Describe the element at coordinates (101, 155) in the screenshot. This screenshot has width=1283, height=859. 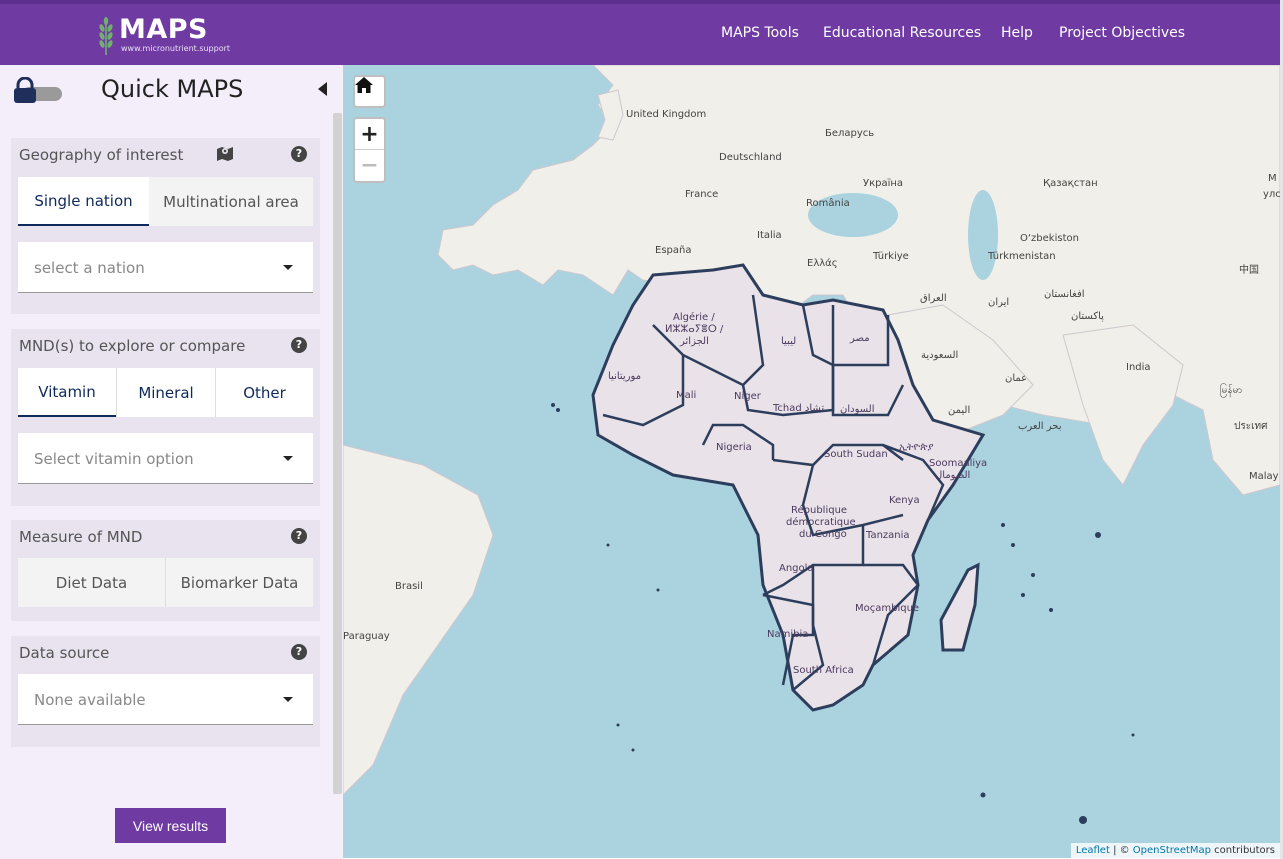
I see `geography-heading: Geography of interest` at that location.